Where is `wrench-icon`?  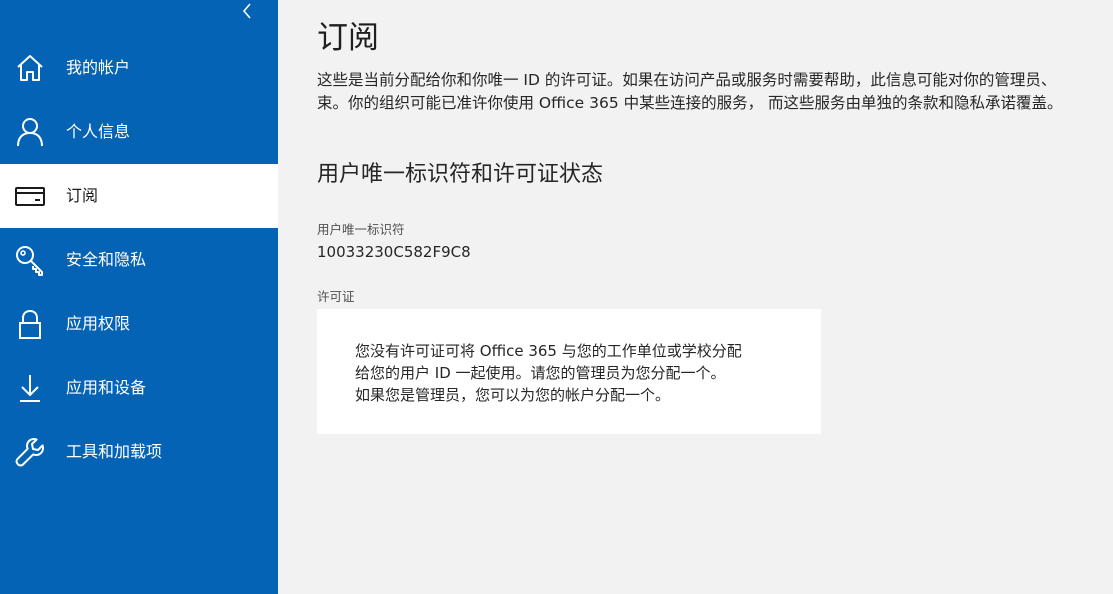 wrench-icon is located at coordinates (30, 452).